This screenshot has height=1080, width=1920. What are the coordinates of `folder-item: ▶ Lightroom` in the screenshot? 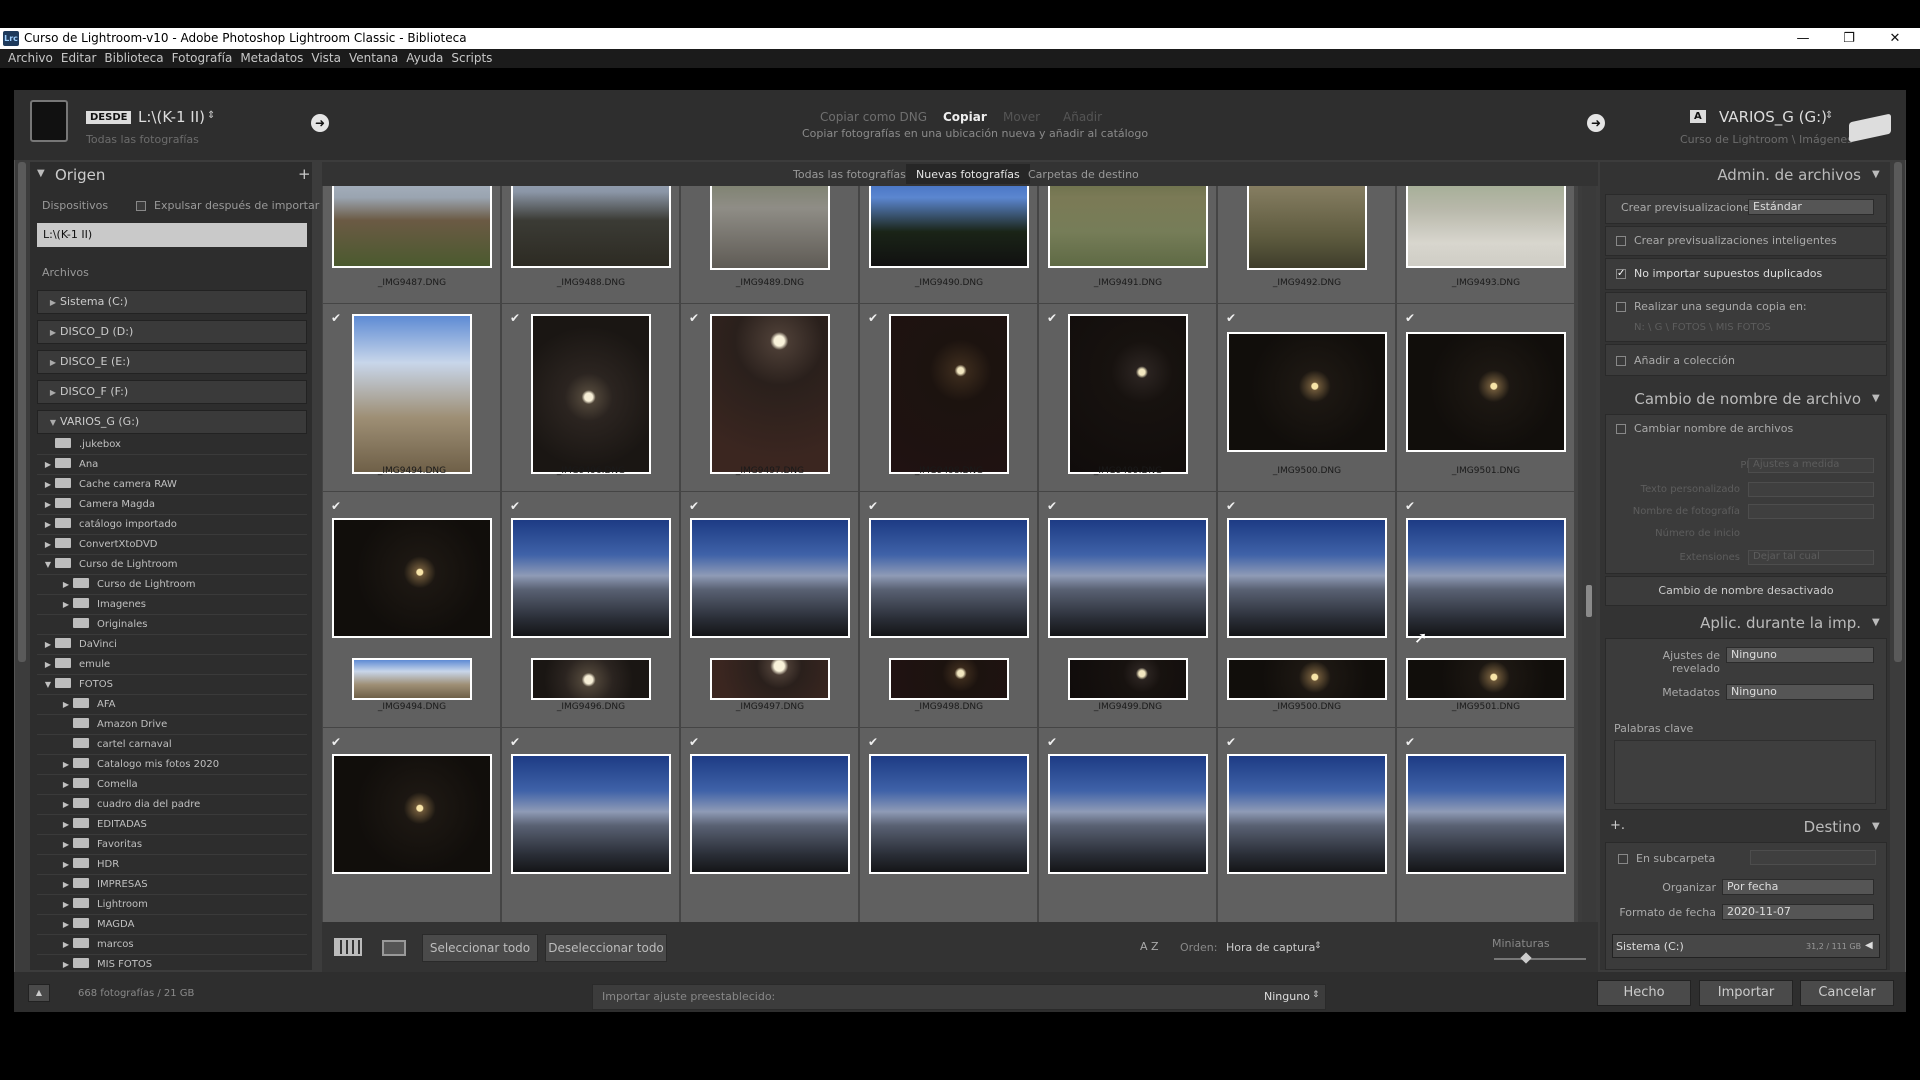 It's located at (172, 905).